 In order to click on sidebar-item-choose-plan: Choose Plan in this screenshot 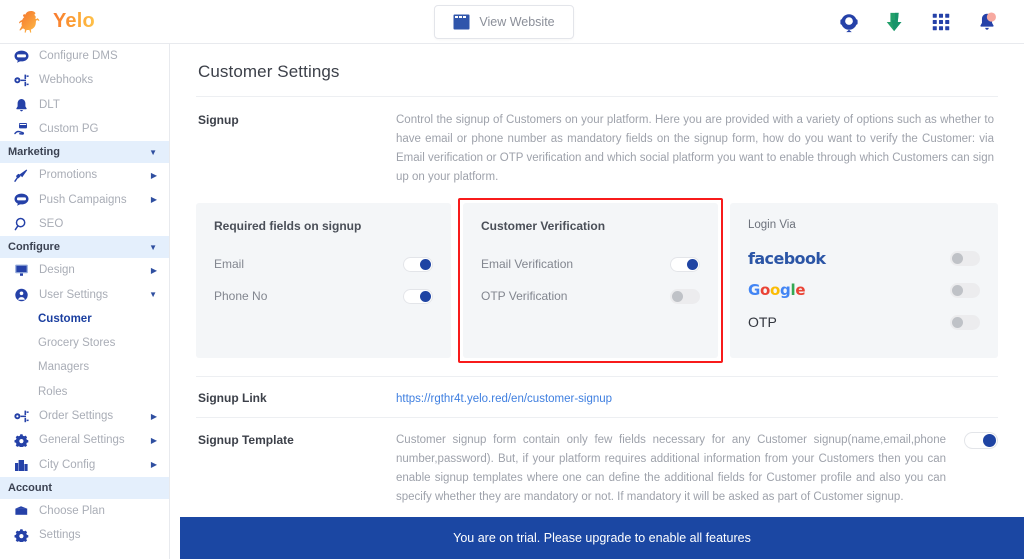, I will do `click(84, 511)`.